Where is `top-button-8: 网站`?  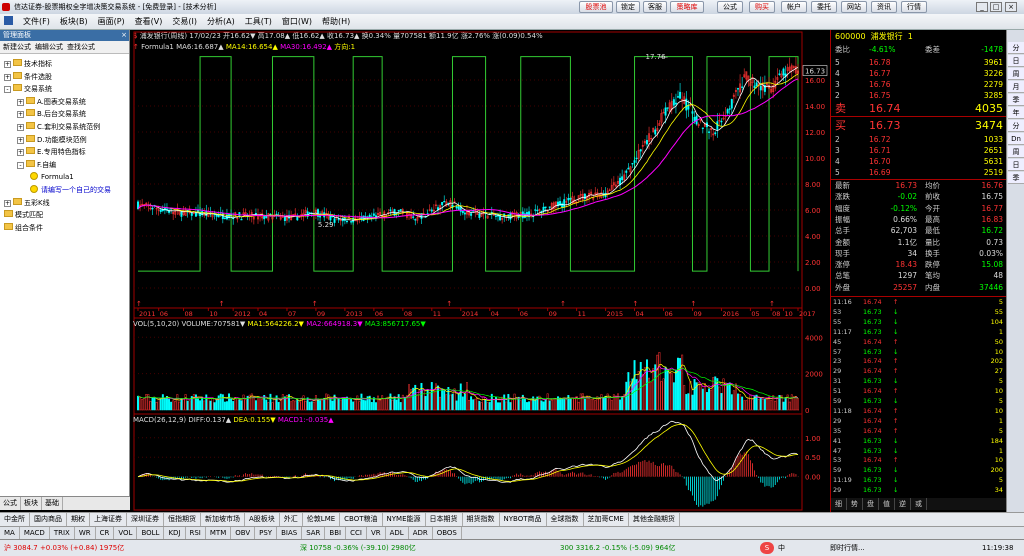 top-button-8: 网站 is located at coordinates (854, 7).